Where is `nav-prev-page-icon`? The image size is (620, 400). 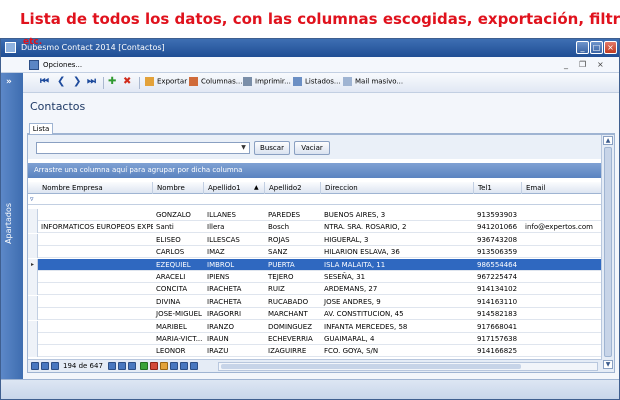
nav-prev-page-icon is located at coordinates (45, 366).